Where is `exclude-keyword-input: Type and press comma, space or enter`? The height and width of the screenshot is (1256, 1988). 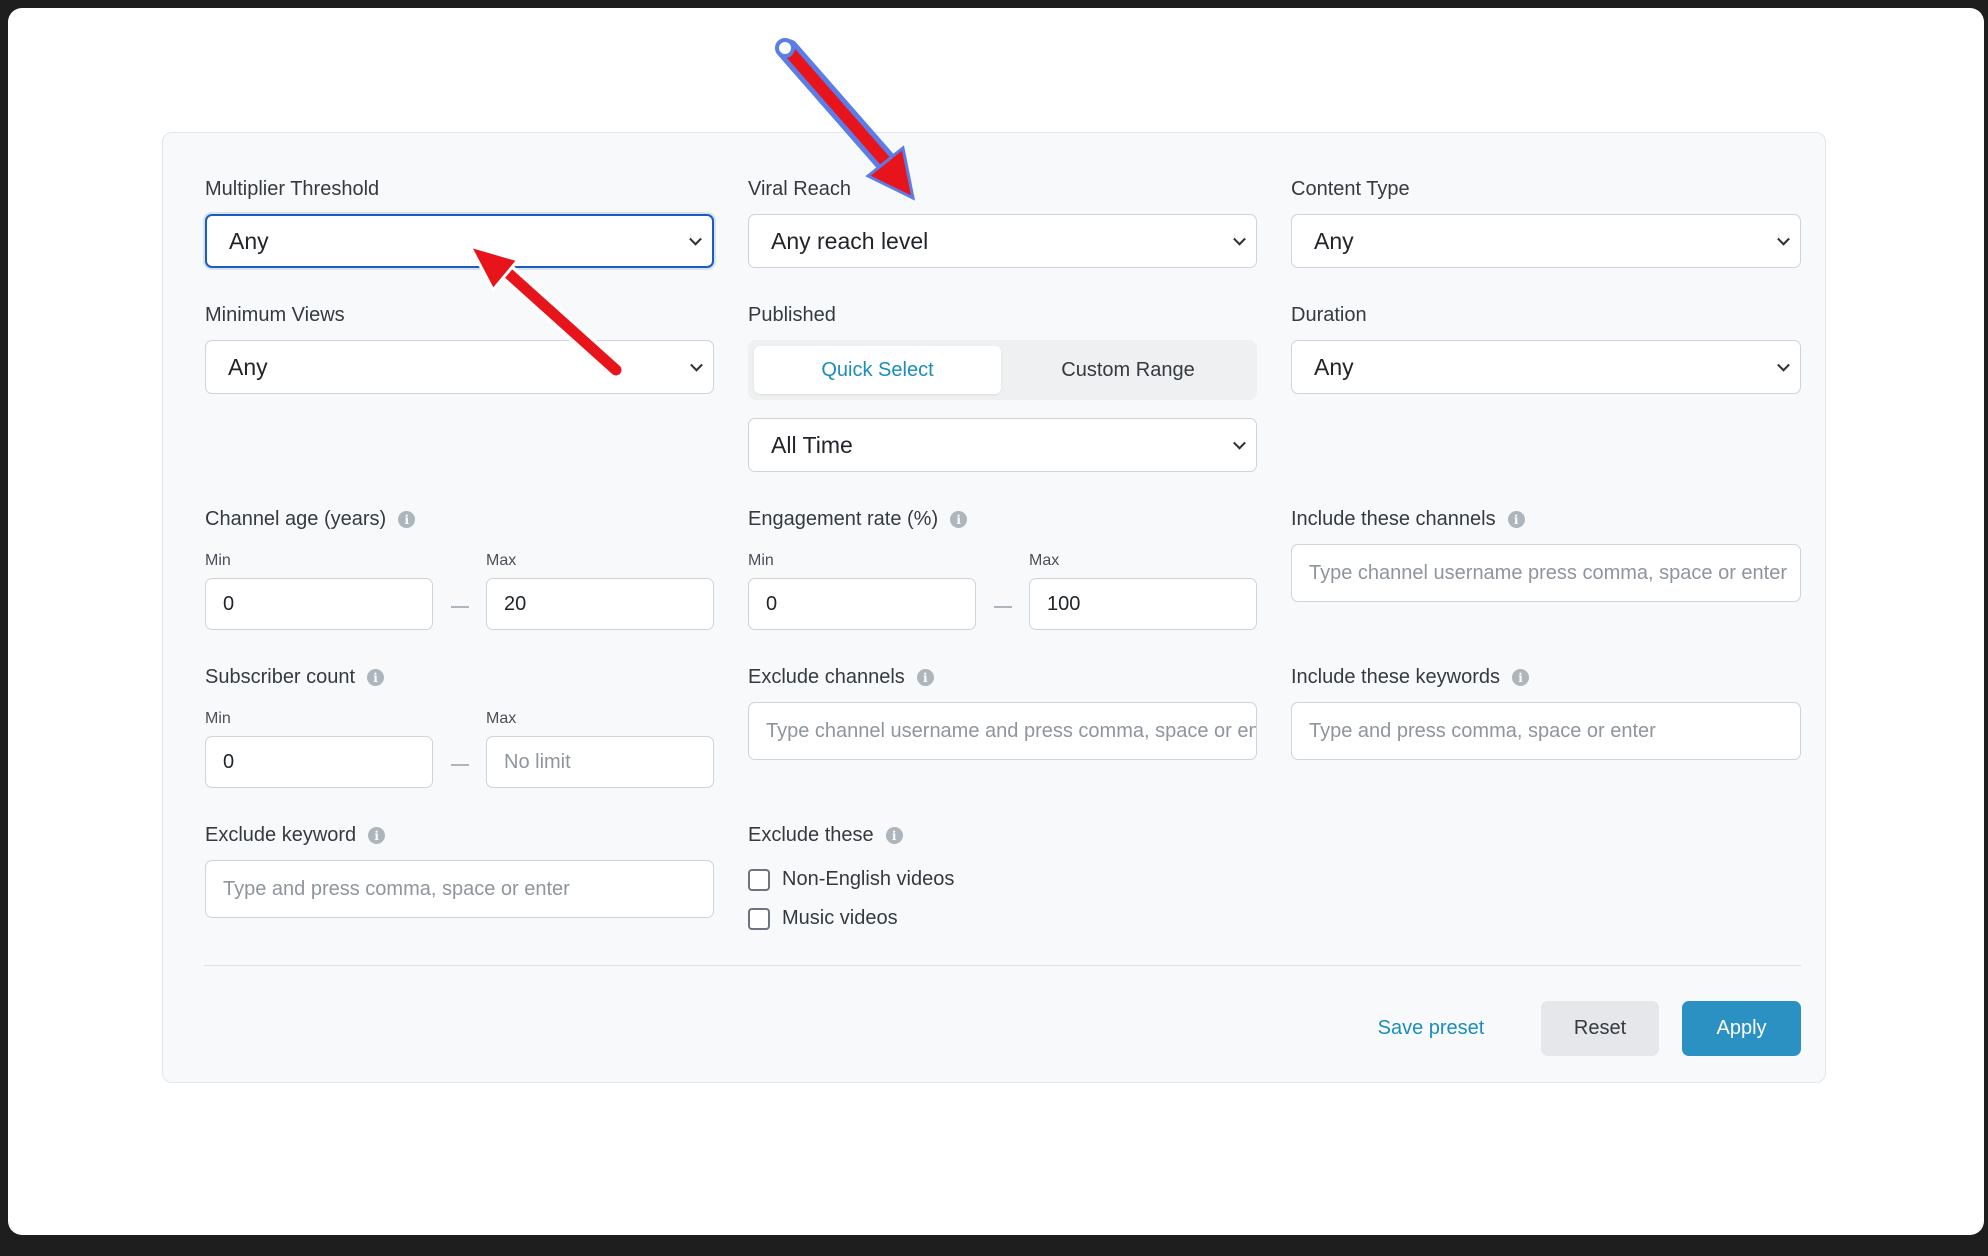 exclude-keyword-input: Type and press comma, space or enter is located at coordinates (459, 889).